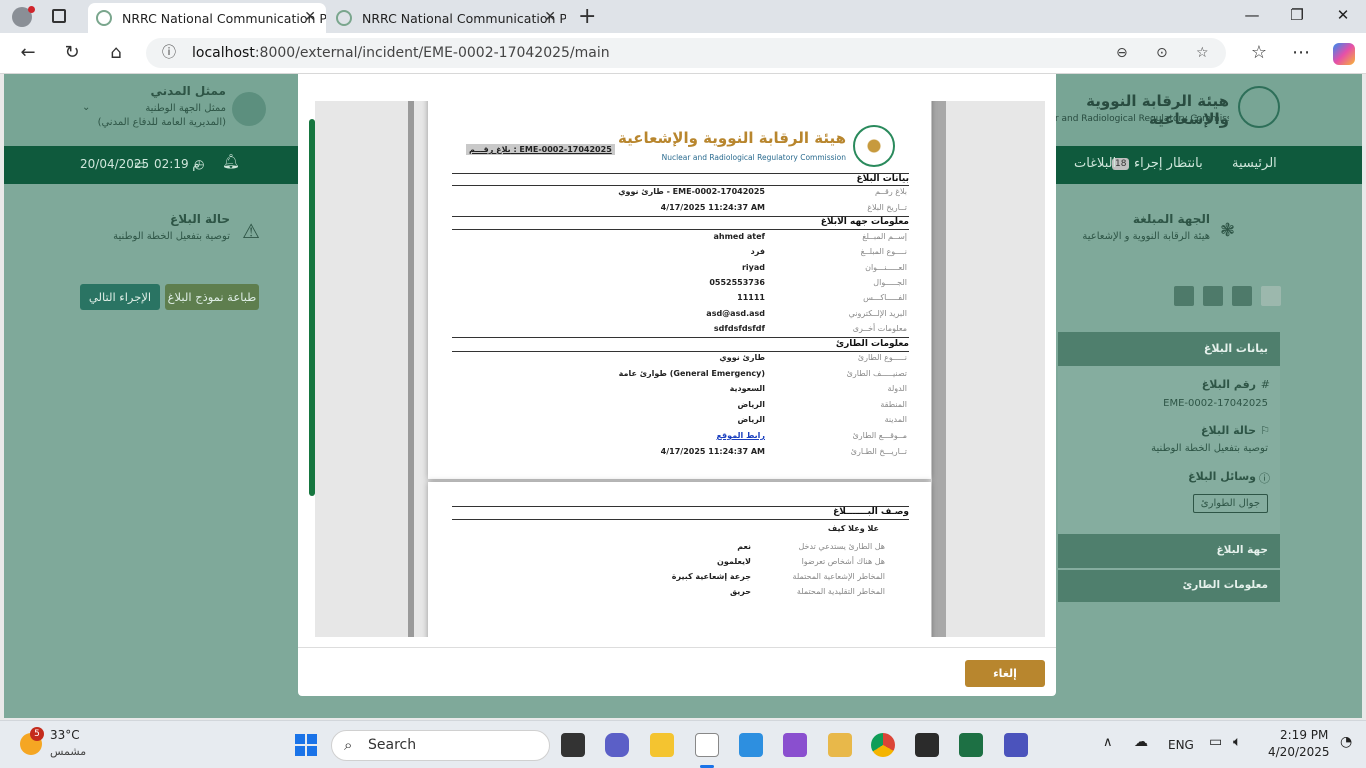  What do you see at coordinates (883, 179) in the screenshot?
I see `section-report-data: بيانات البلاغ` at bounding box center [883, 179].